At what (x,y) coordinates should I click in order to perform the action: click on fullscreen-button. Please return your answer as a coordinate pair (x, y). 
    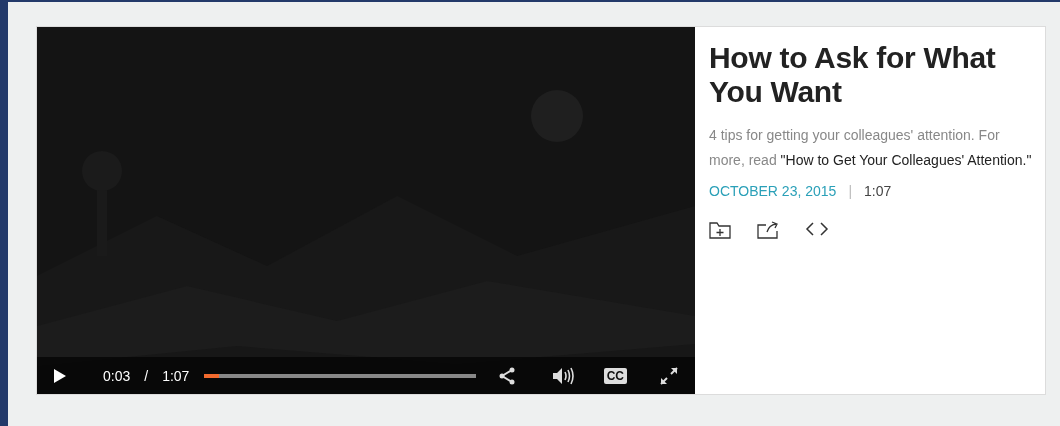
    Looking at the image, I should click on (669, 375).